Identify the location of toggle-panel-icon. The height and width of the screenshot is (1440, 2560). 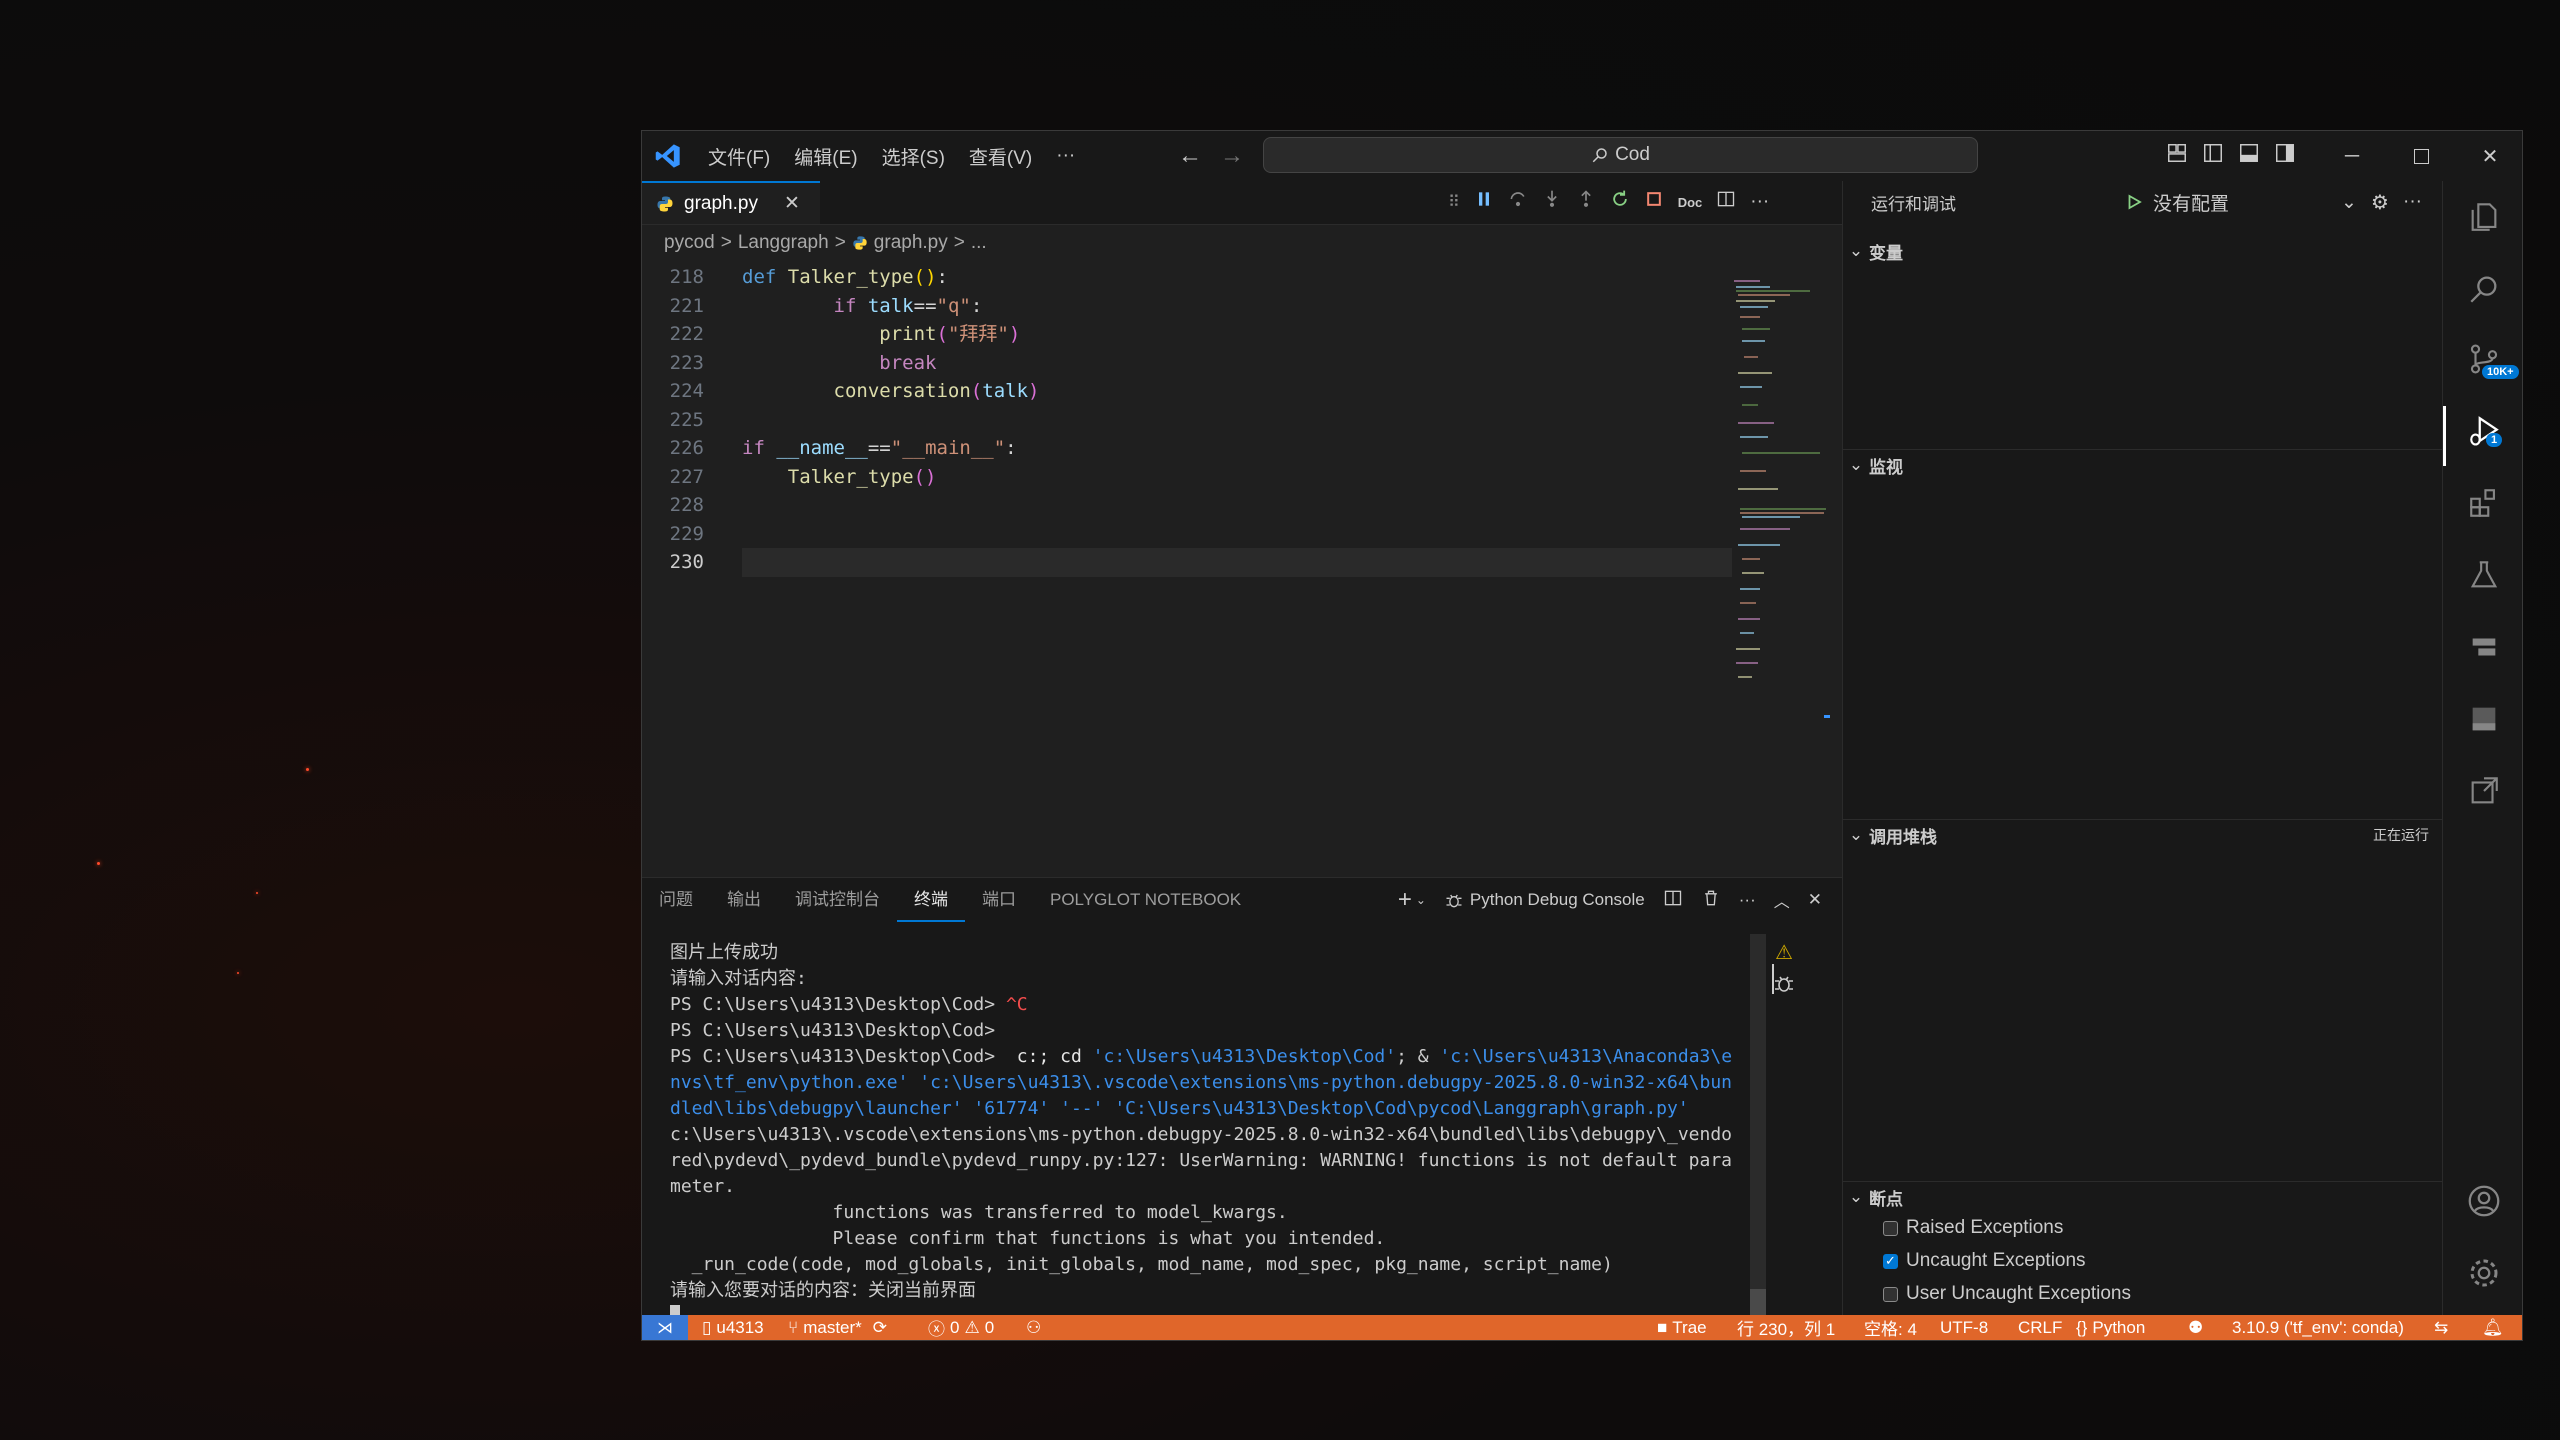
(2249, 156).